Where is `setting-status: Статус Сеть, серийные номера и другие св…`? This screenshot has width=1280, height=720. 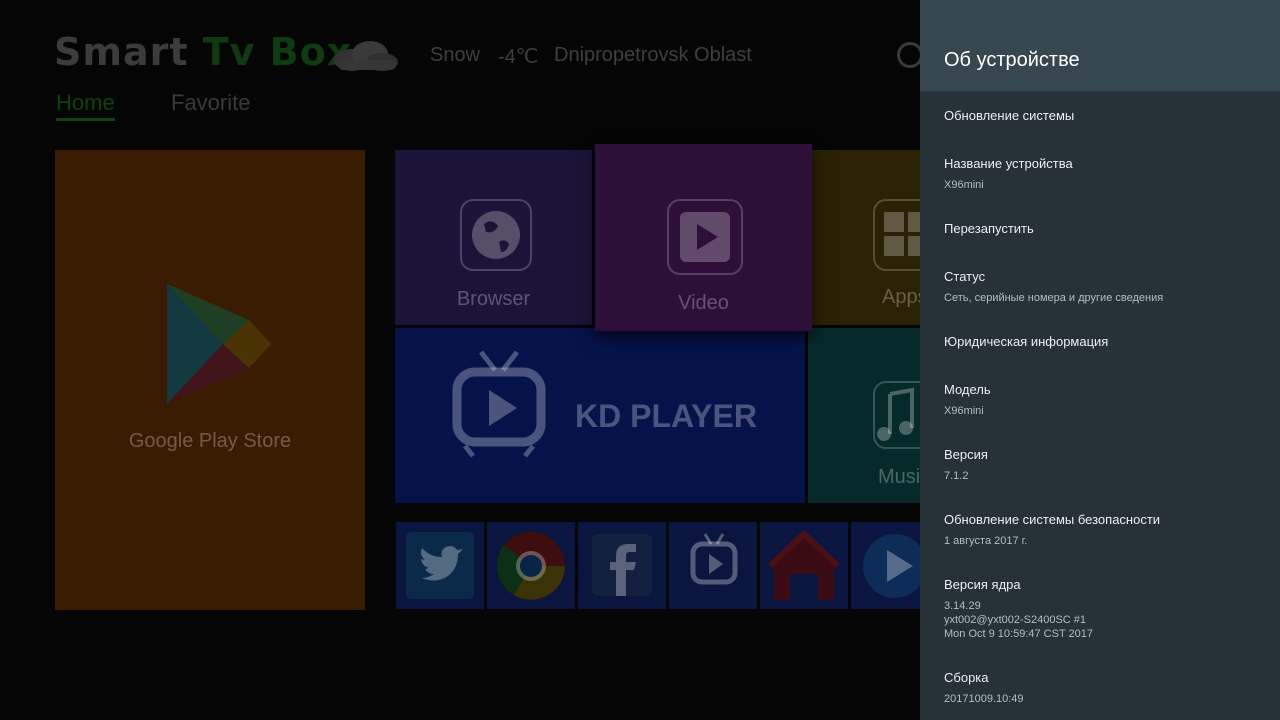
setting-status: Статус Сеть, серийные номера и другие св… is located at coordinates (1106, 287).